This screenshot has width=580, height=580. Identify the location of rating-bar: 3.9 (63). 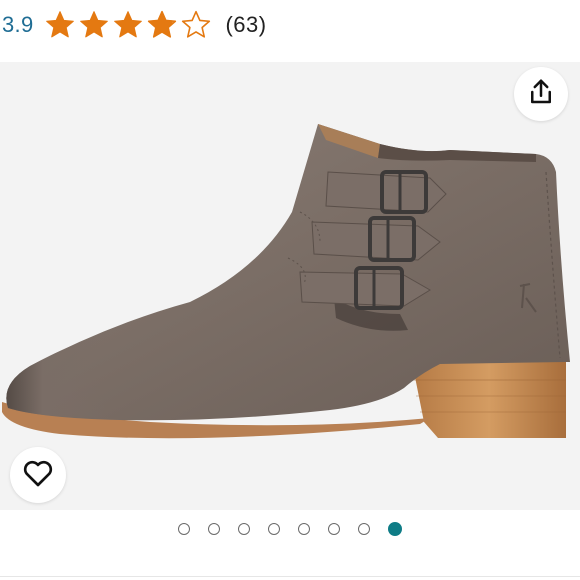
(290, 25).